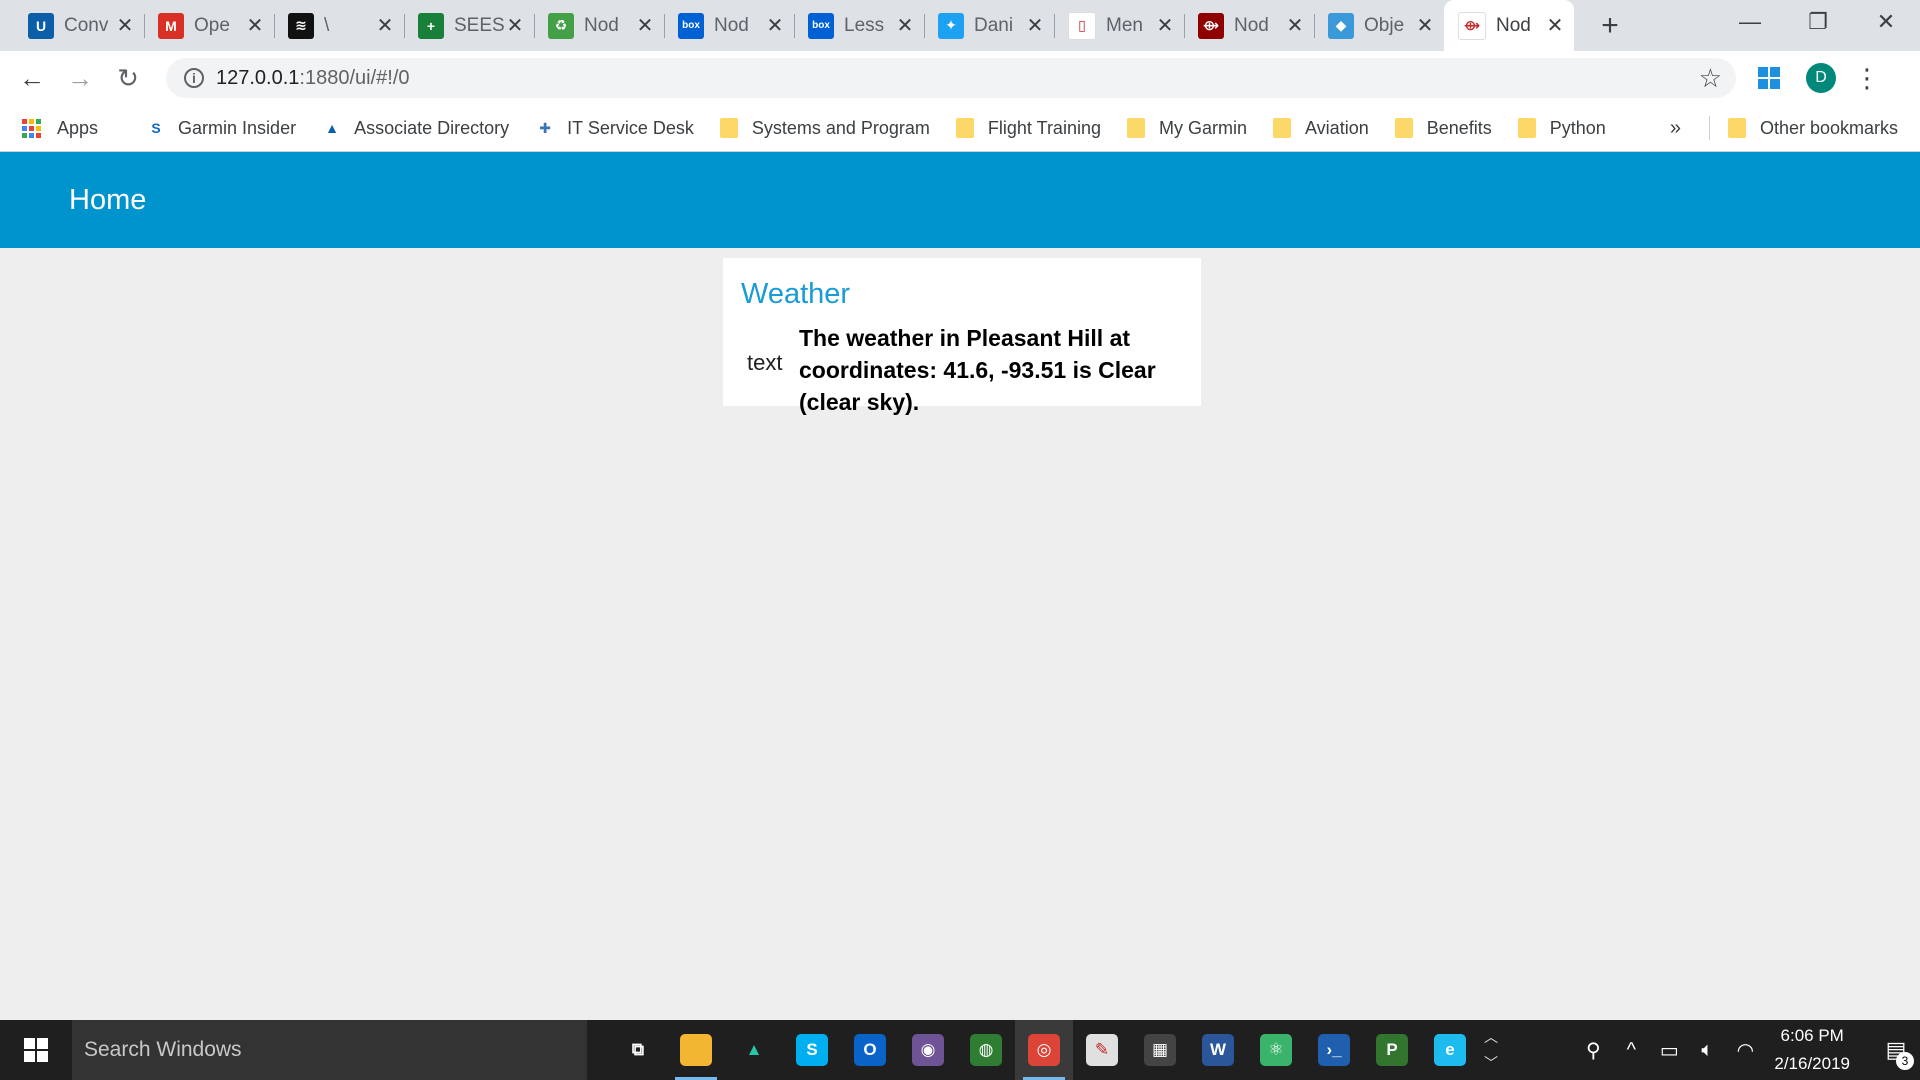 Image resolution: width=1920 pixels, height=1080 pixels. What do you see at coordinates (1812, 1050) in the screenshot?
I see `clock: 6:06 PM 2/16/2019` at bounding box center [1812, 1050].